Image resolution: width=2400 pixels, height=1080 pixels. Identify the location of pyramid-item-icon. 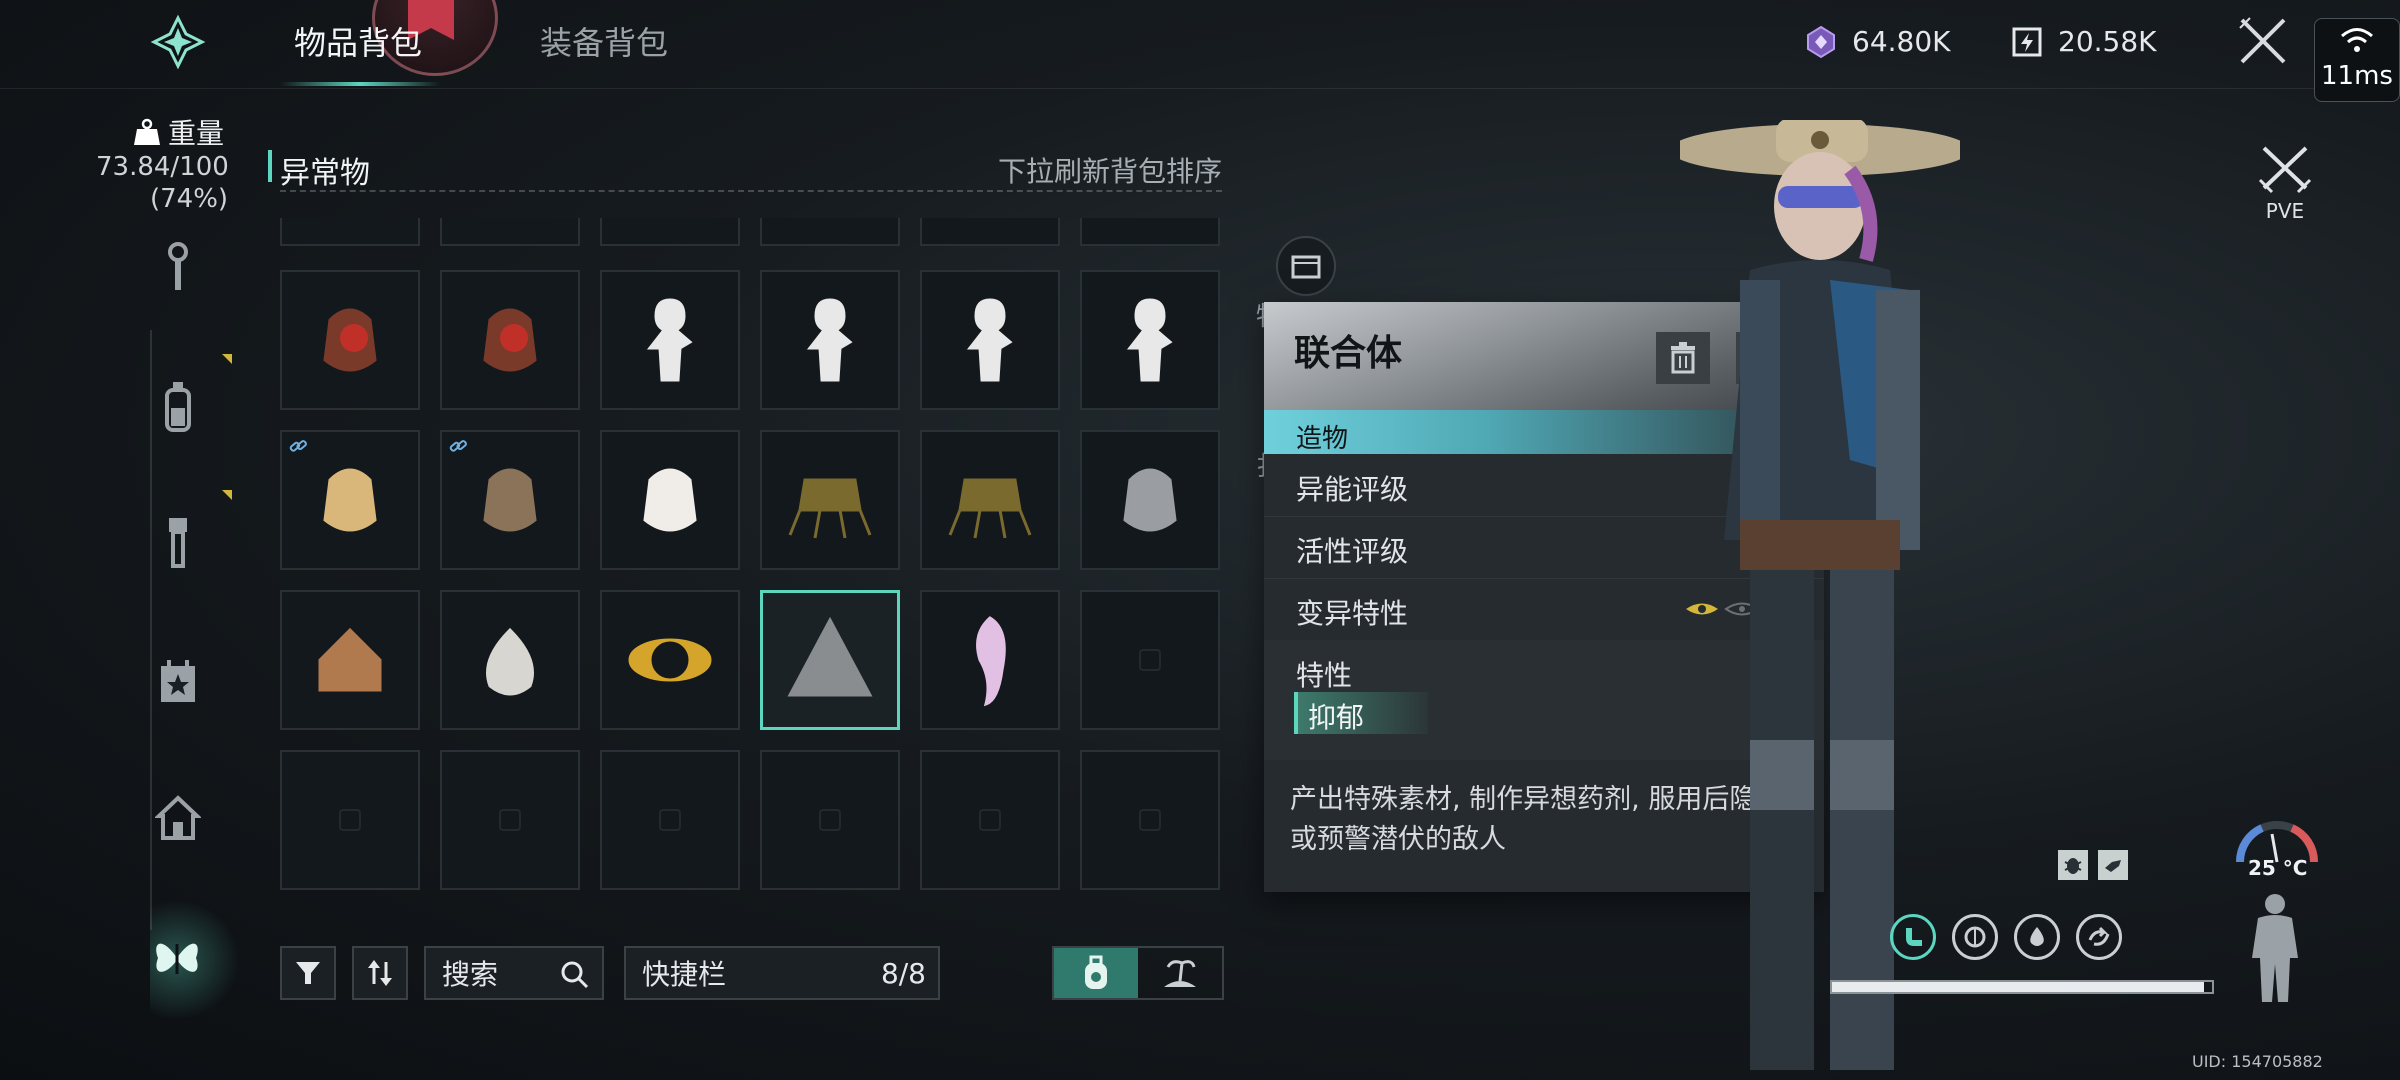
(830, 656).